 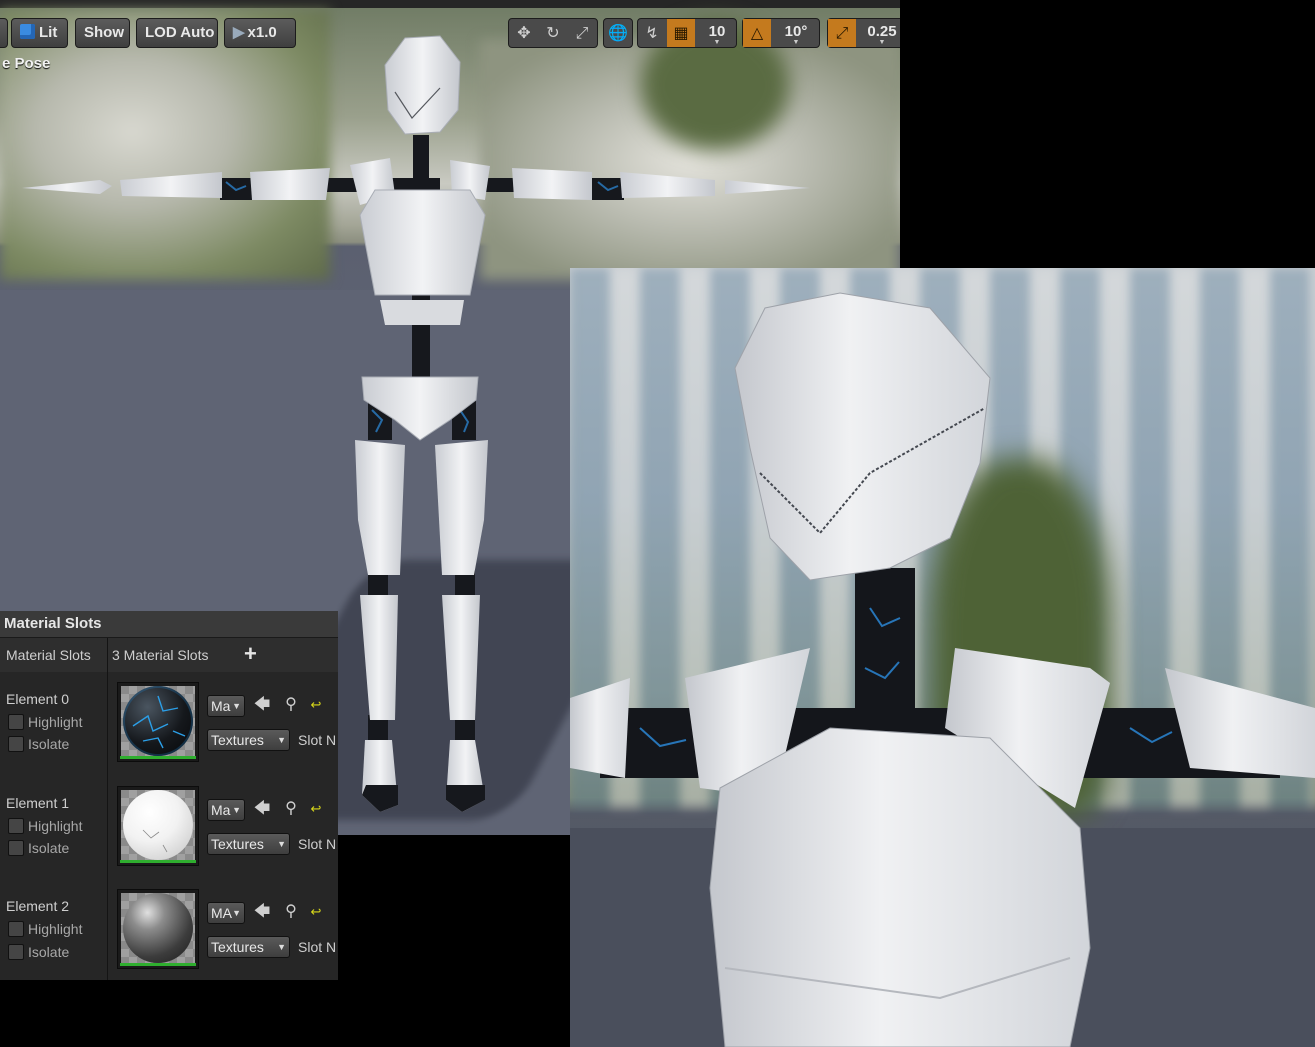 I want to click on rotation-snap-value: 10° ▼, so click(x=796, y=33).